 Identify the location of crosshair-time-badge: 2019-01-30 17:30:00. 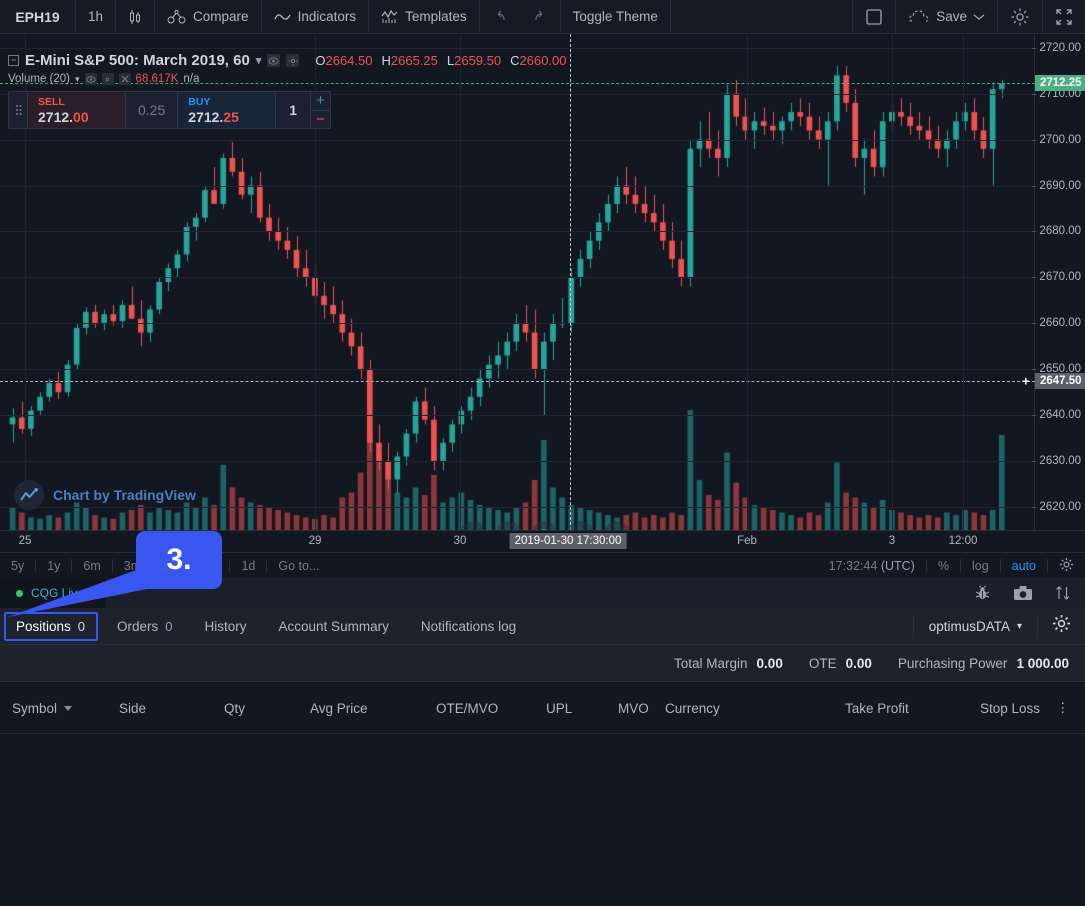
(568, 541).